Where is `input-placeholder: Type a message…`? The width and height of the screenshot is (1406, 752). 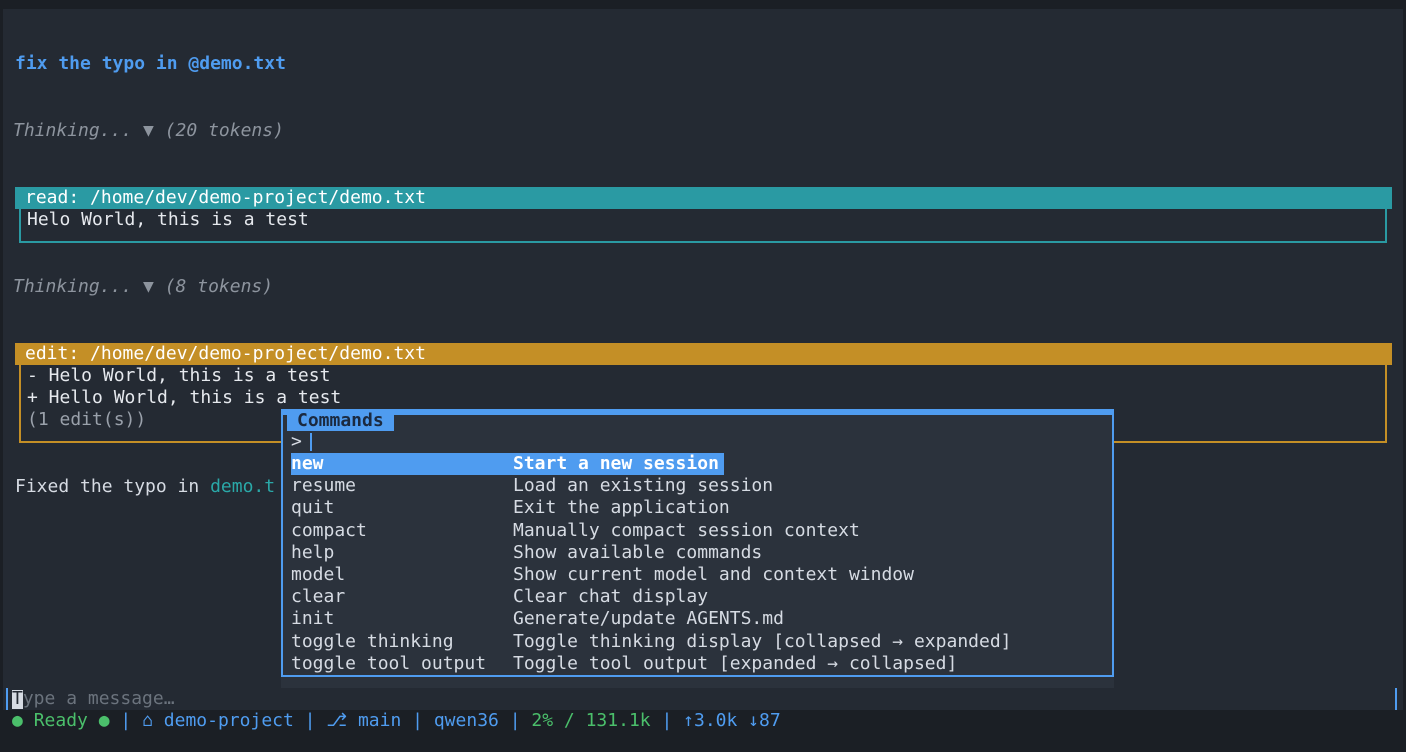
input-placeholder: Type a message… is located at coordinates (93, 699).